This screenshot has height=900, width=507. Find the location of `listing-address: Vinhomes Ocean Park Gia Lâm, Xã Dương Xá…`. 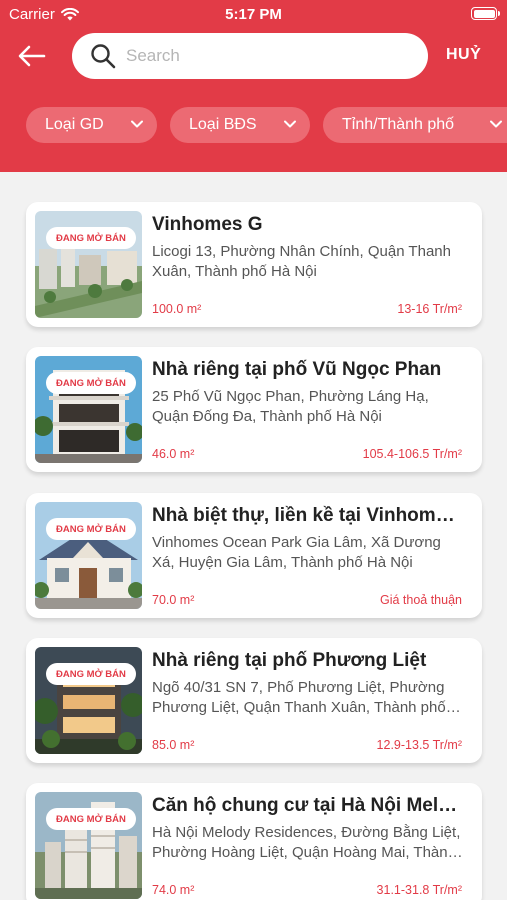

listing-address: Vinhomes Ocean Park Gia Lâm, Xã Dương Xá… is located at coordinates (296, 552).